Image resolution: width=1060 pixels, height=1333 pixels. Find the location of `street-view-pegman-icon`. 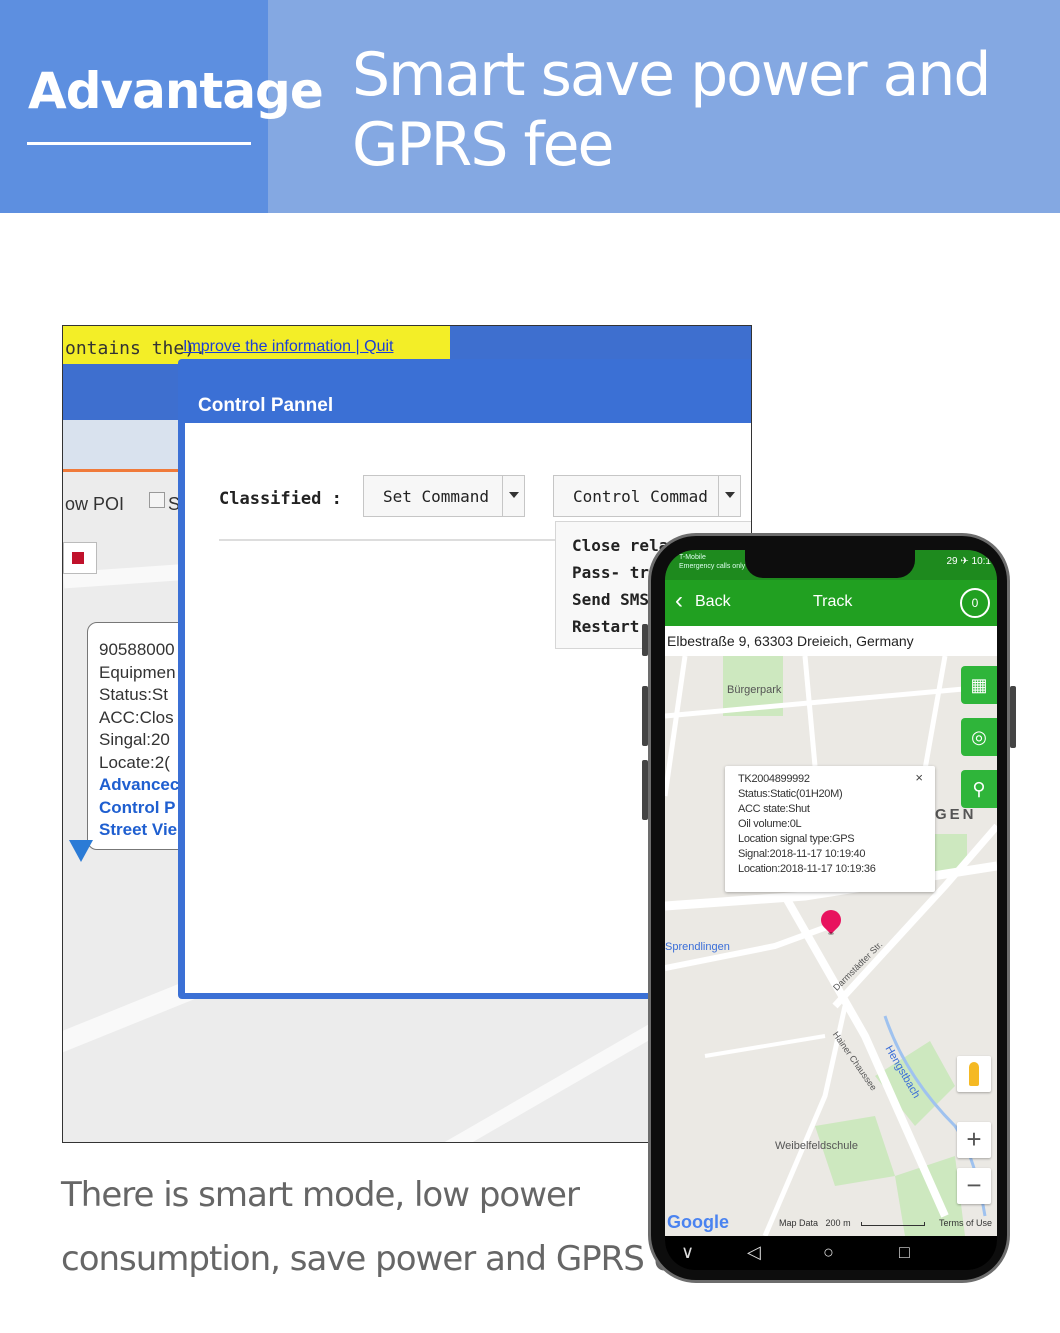

street-view-pegman-icon is located at coordinates (974, 1074).